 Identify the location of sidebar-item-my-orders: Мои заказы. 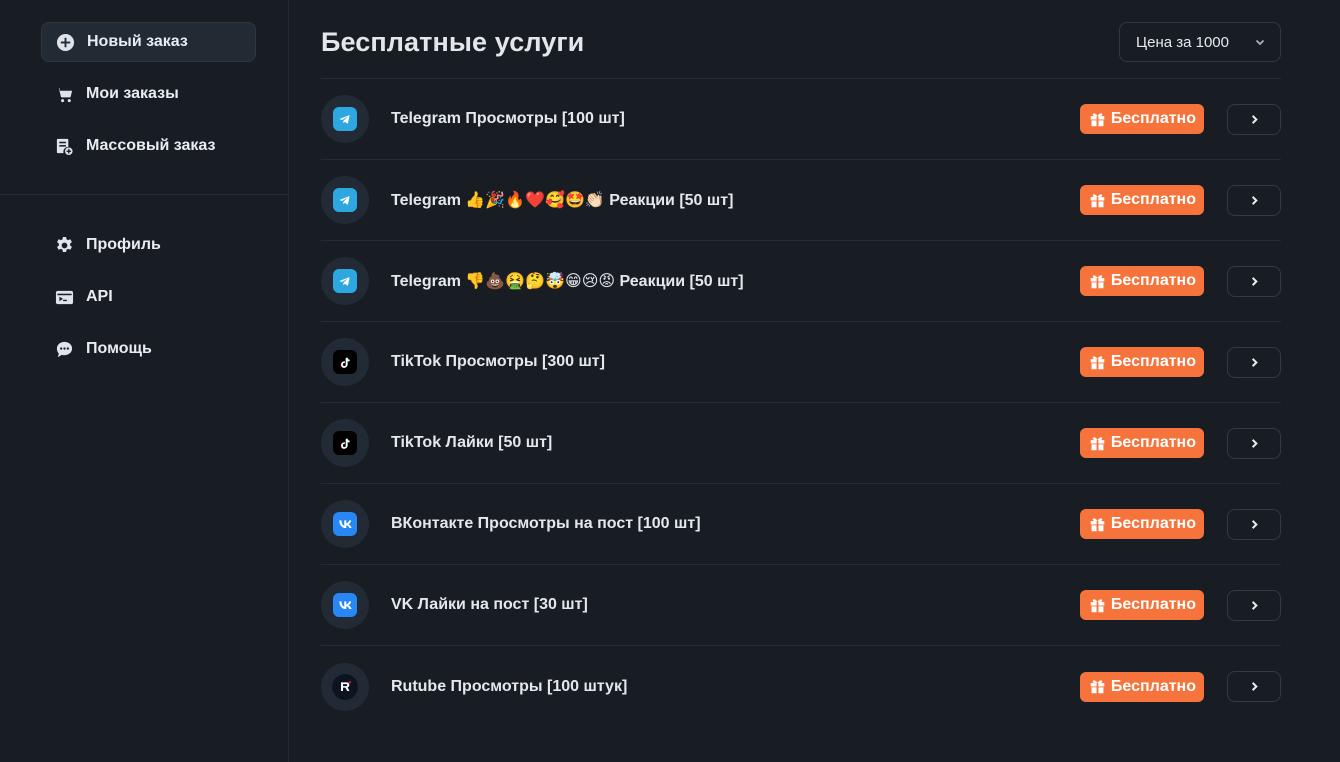
(148, 94).